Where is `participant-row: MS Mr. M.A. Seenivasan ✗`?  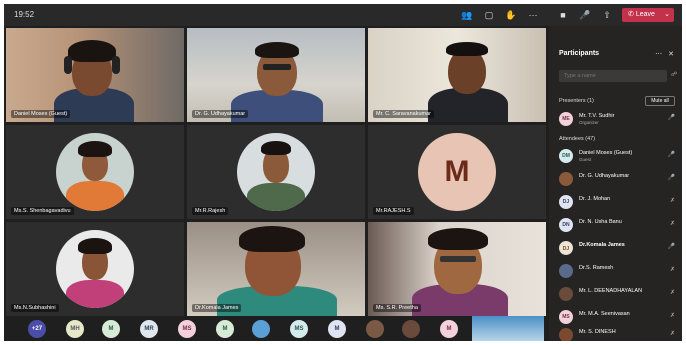
participant-row: MS Mr. M.A. Seenivasan ✗ is located at coordinates (618, 317).